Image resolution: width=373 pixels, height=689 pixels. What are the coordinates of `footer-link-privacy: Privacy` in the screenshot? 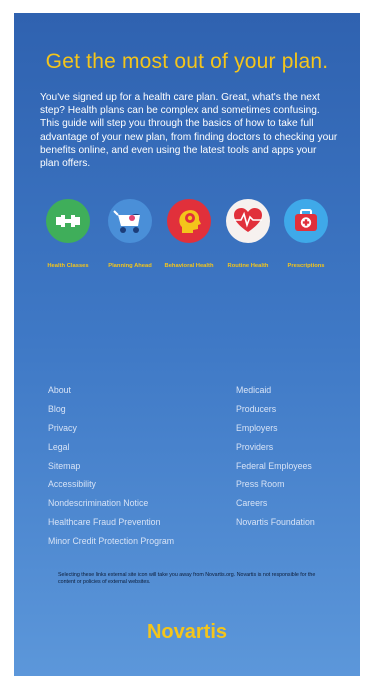 It's located at (111, 428).